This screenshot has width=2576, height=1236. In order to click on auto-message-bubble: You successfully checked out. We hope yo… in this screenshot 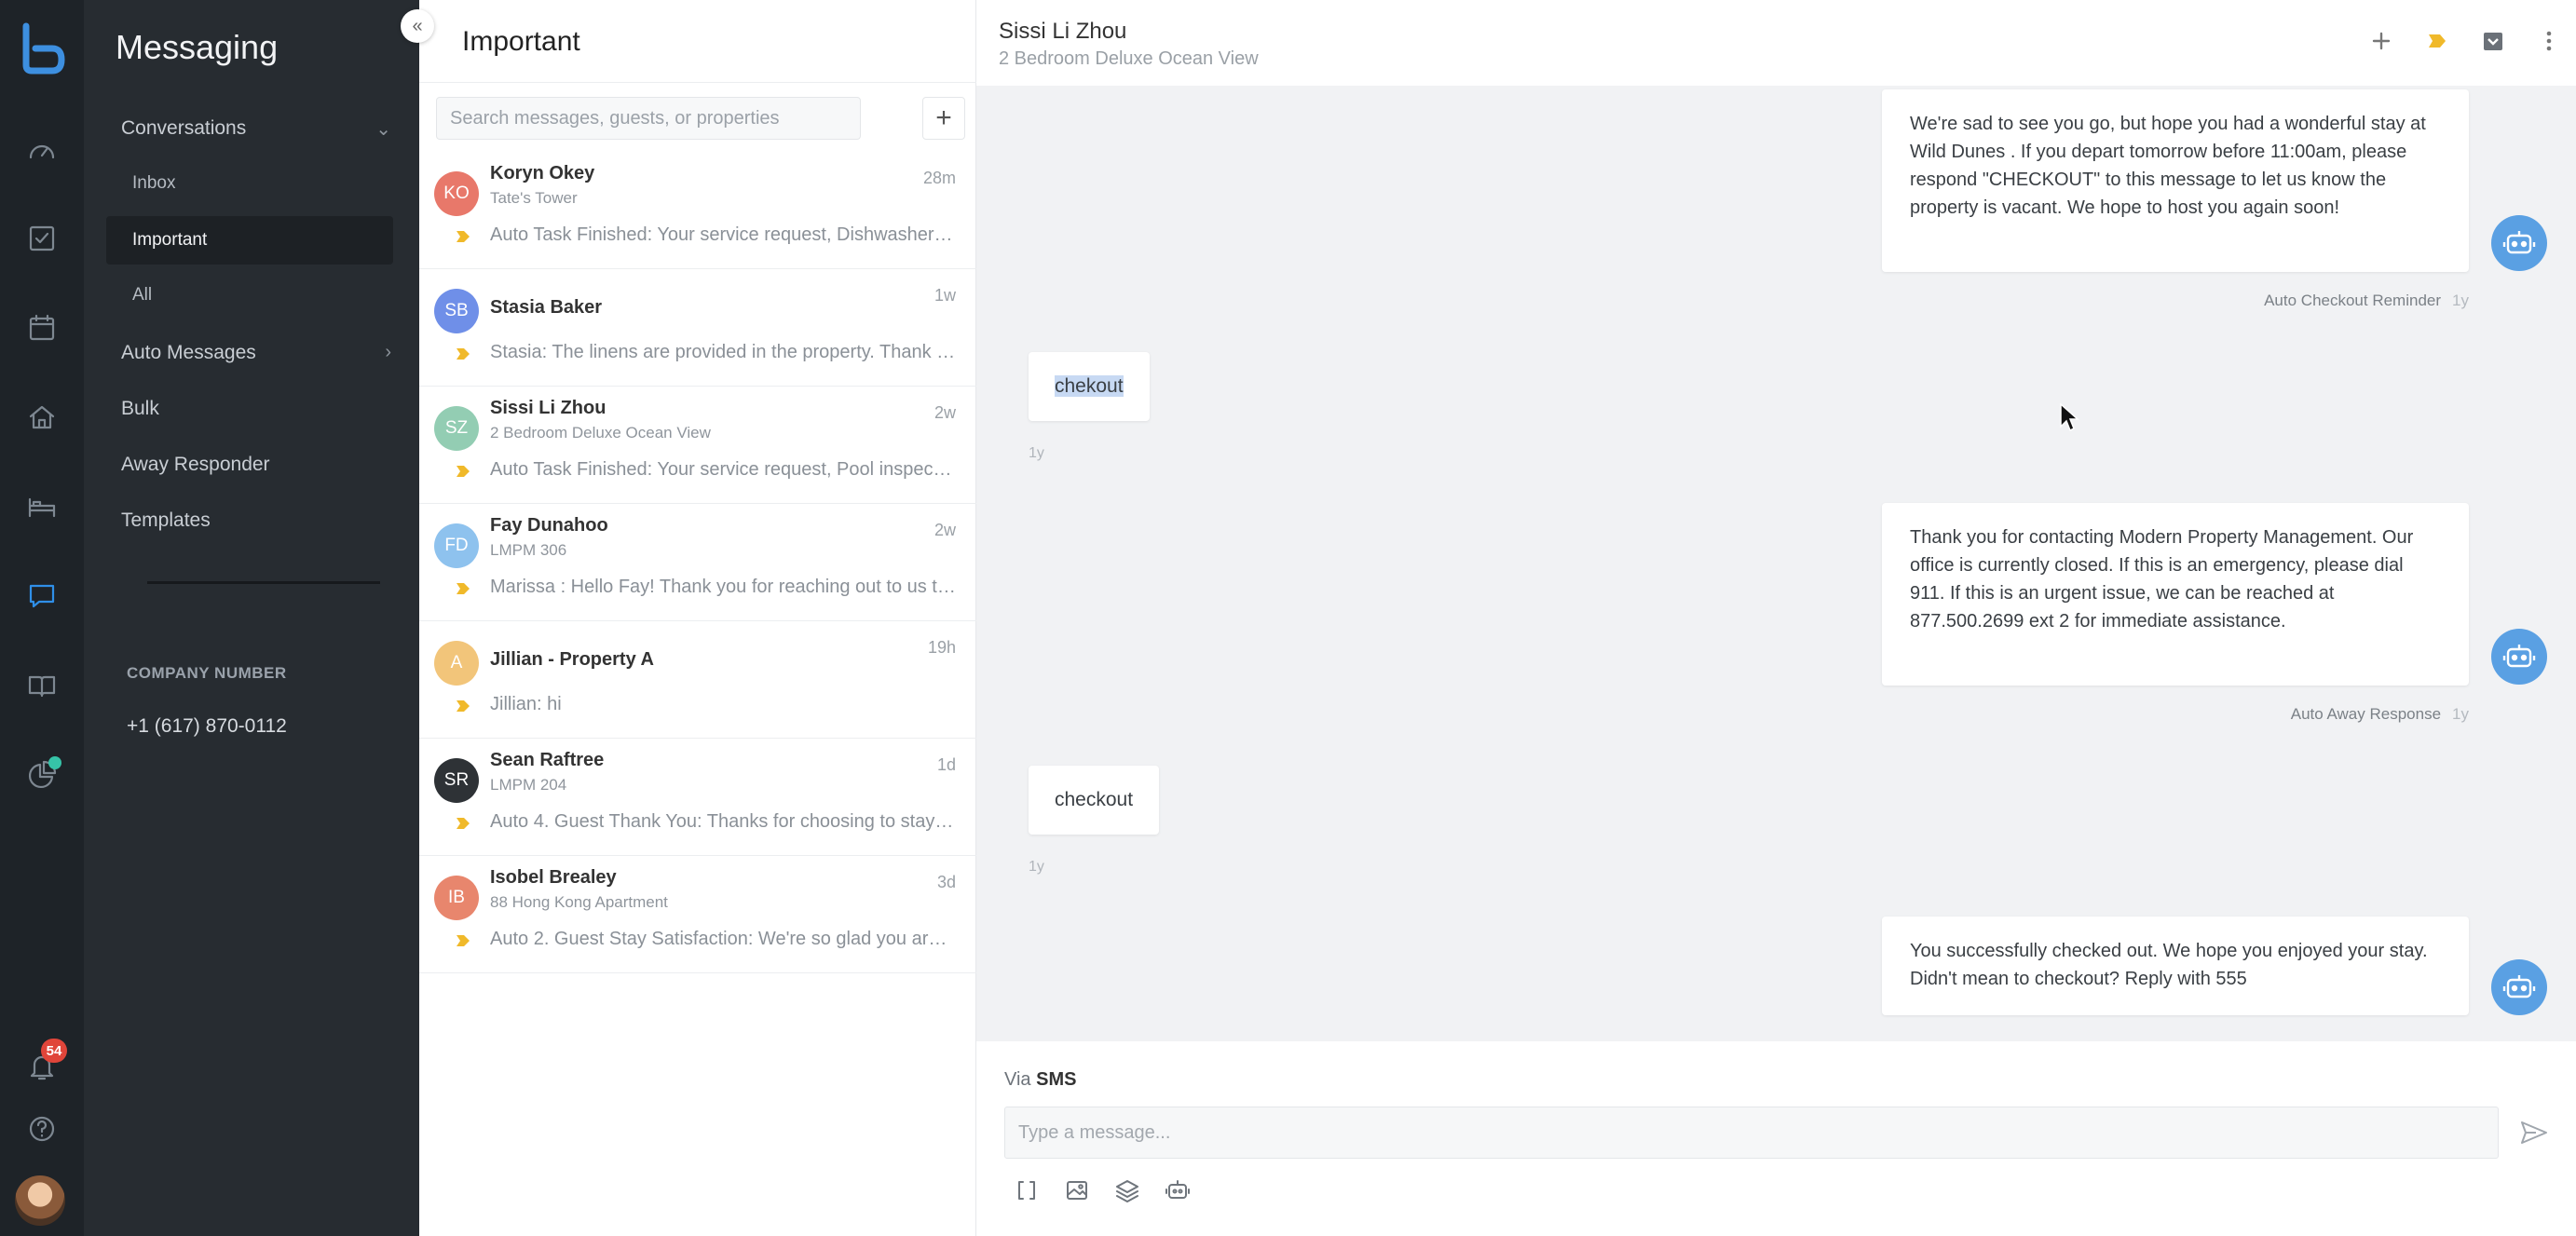, I will do `click(2175, 966)`.